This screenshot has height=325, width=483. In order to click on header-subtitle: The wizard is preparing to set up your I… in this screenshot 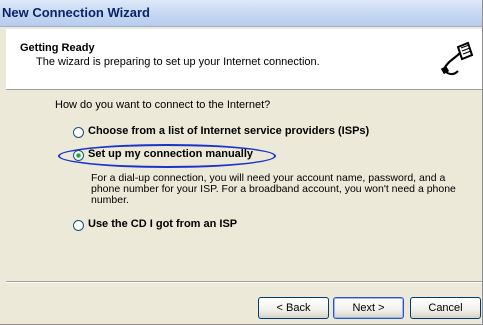, I will do `click(178, 62)`.